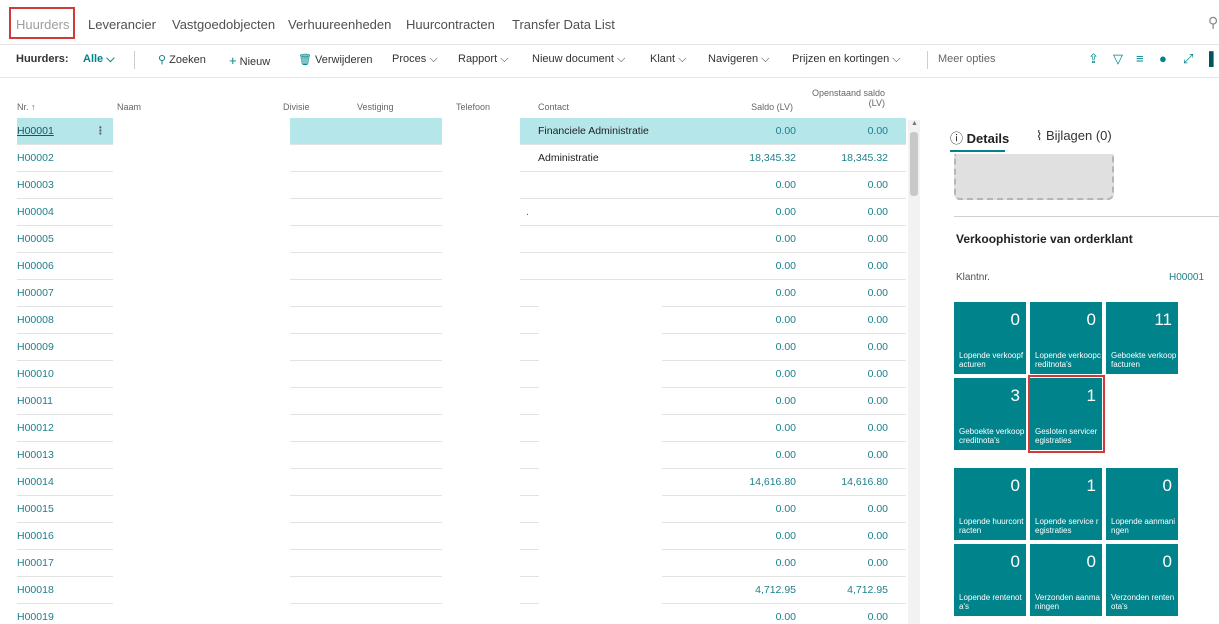  Describe the element at coordinates (979, 137) in the screenshot. I see `tab-details: ⓘ Details` at that location.